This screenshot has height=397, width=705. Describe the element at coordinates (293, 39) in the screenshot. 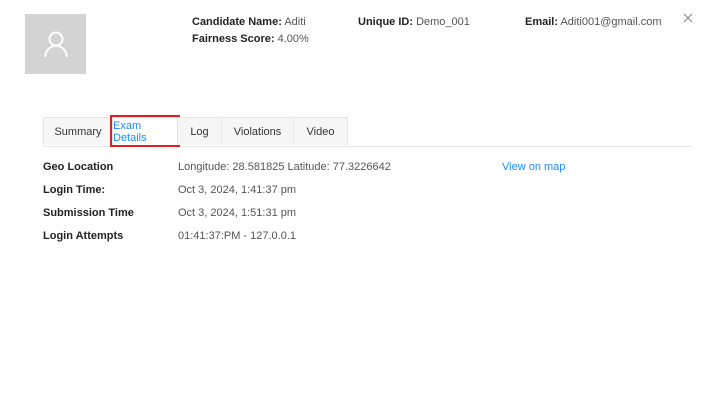

I see `fairness-score-value: 4.00%` at that location.